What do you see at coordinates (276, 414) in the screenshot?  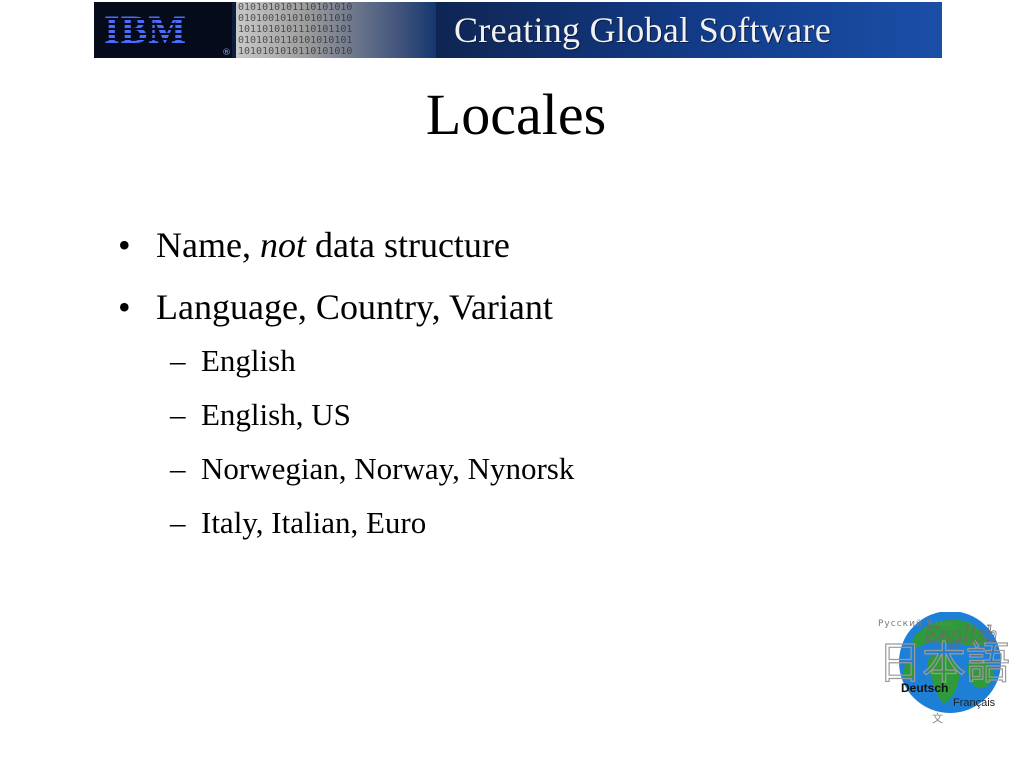 I see `sub-bullet-text: English, US` at bounding box center [276, 414].